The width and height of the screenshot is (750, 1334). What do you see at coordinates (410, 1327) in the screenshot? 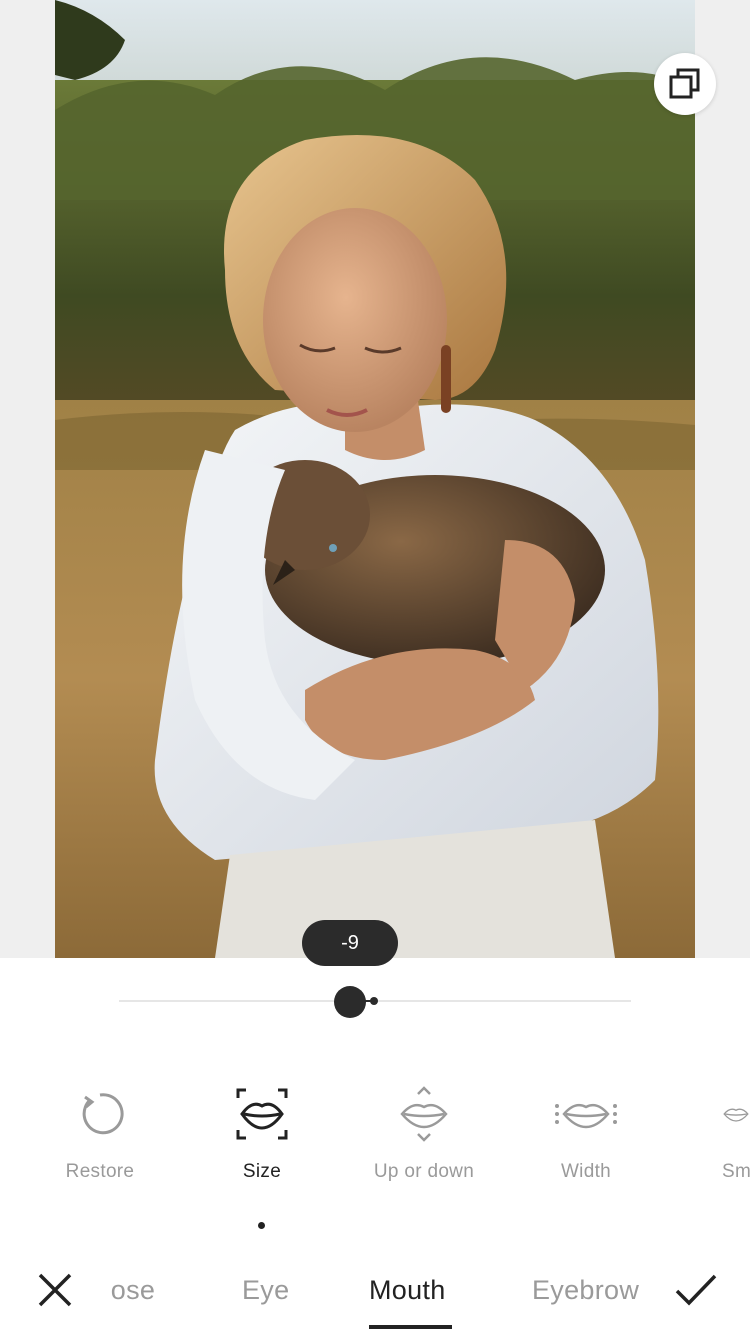
I see `active-tab-underline` at bounding box center [410, 1327].